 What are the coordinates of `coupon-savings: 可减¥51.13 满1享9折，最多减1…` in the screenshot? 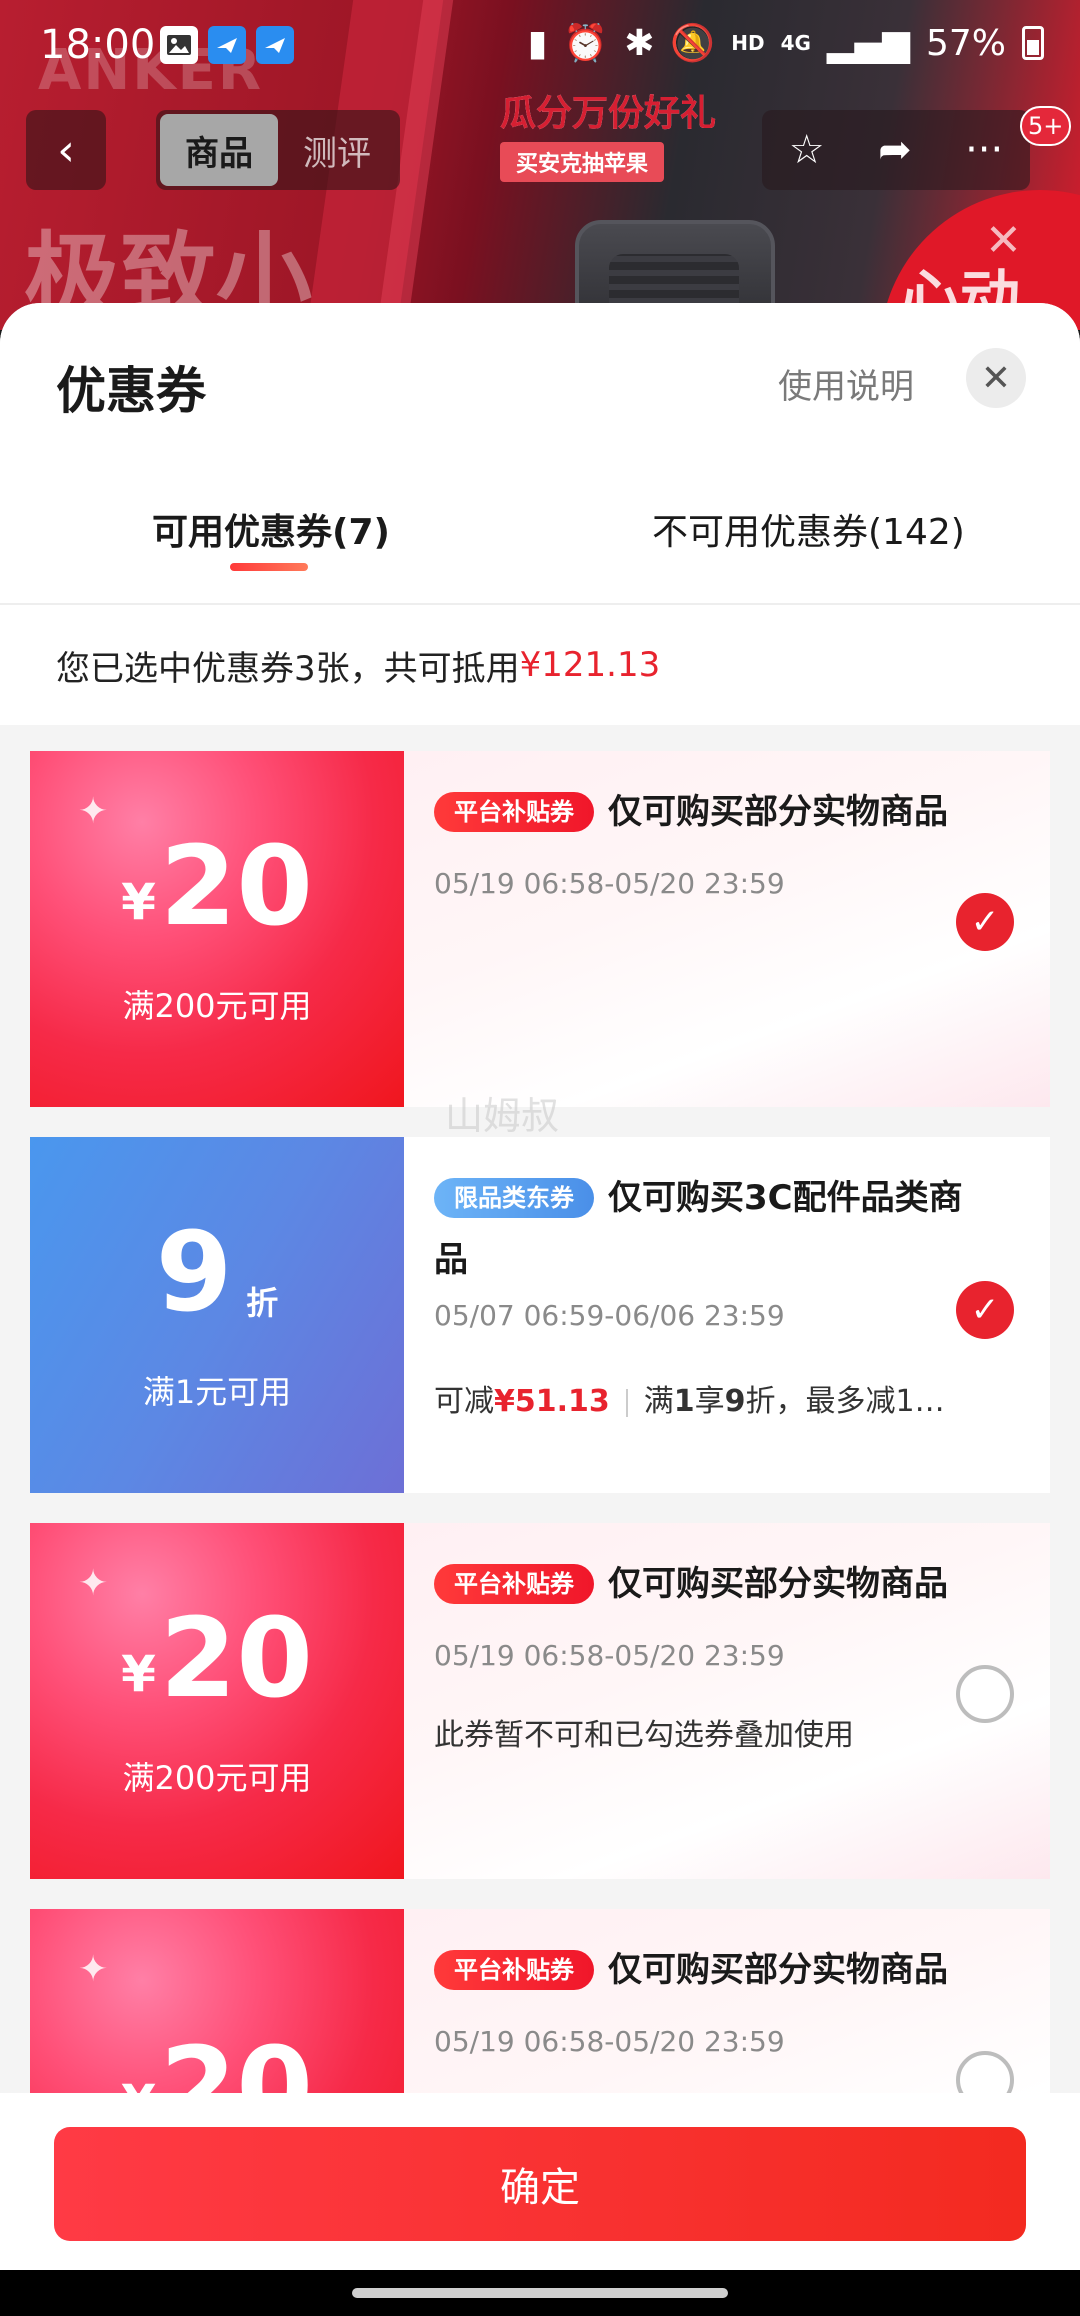 It's located at (742, 1398).